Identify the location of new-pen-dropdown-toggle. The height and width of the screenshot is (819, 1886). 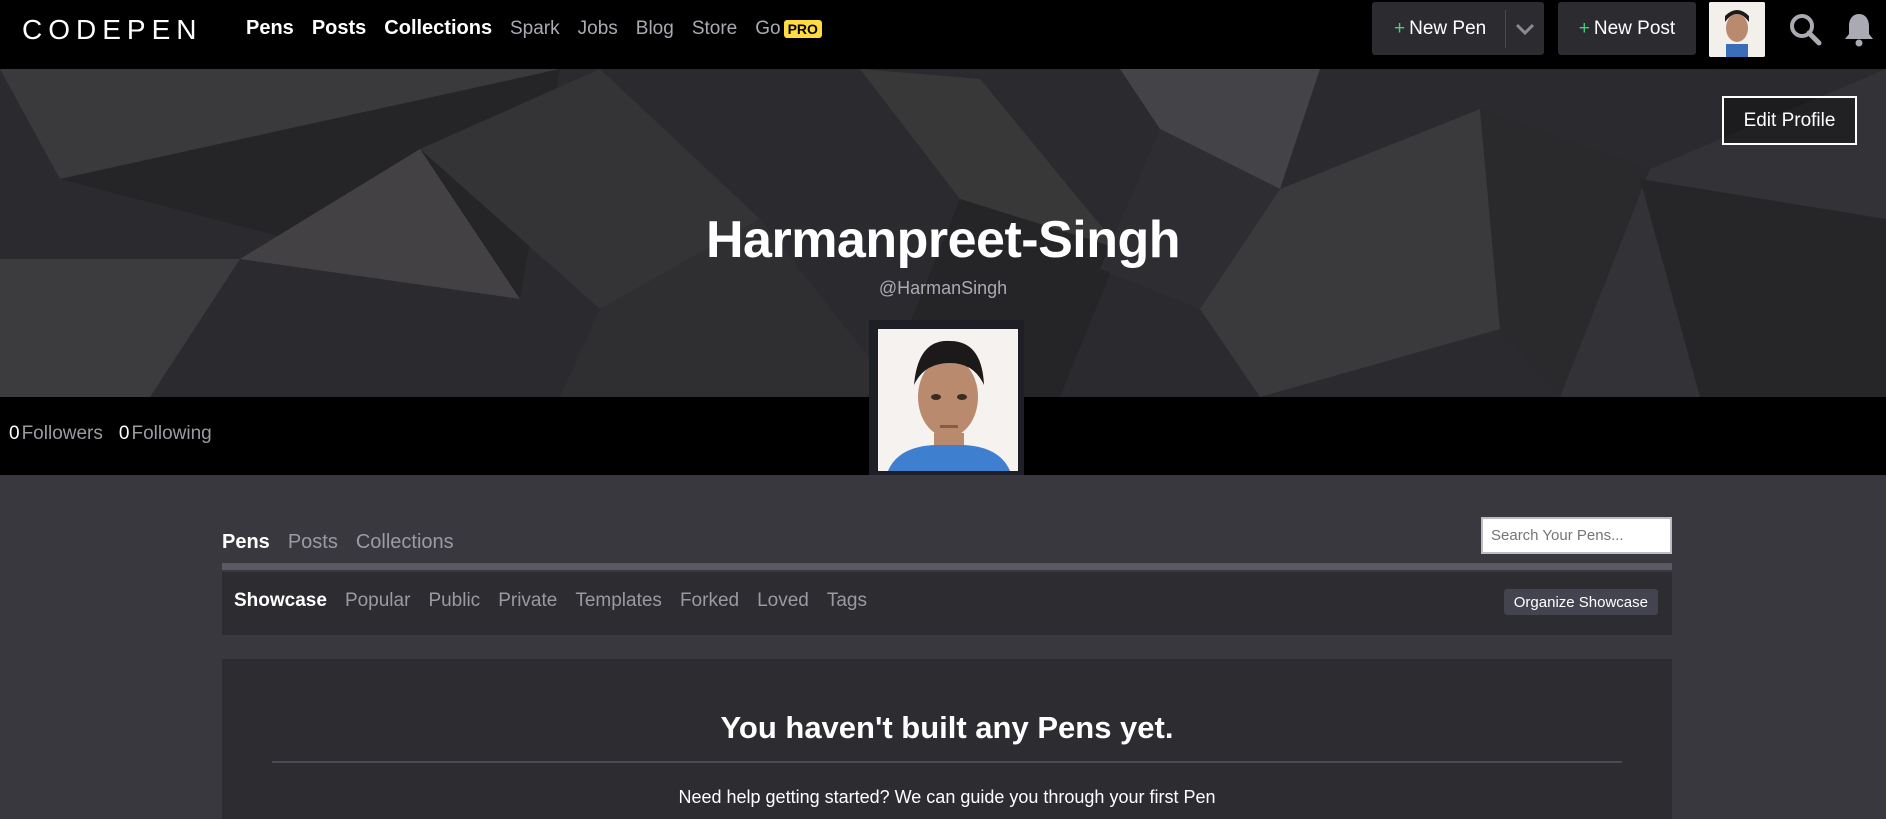
(1525, 29).